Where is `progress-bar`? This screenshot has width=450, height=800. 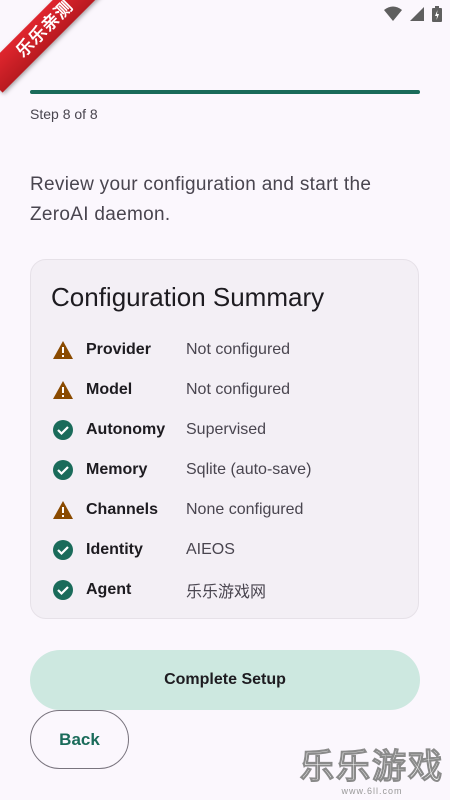
progress-bar is located at coordinates (225, 92).